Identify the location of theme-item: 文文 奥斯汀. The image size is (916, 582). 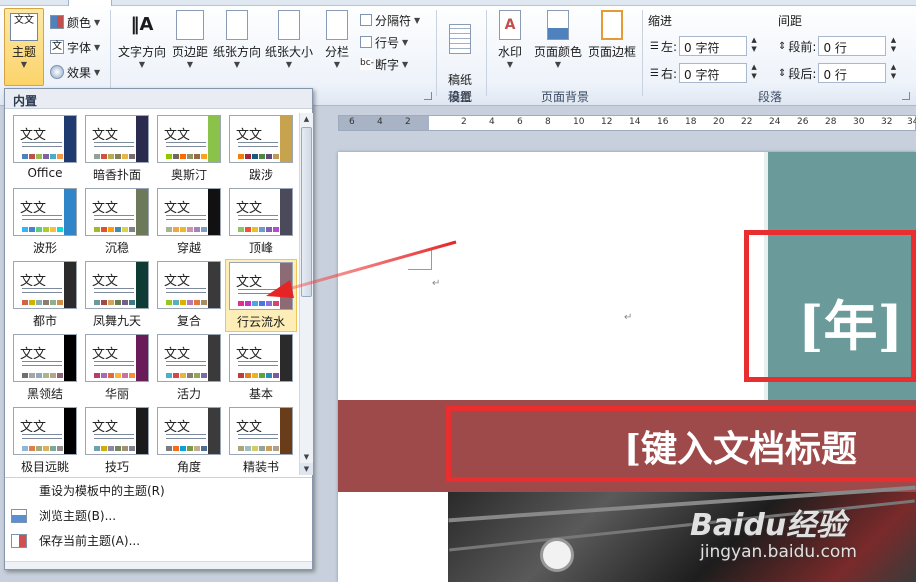
(189, 149).